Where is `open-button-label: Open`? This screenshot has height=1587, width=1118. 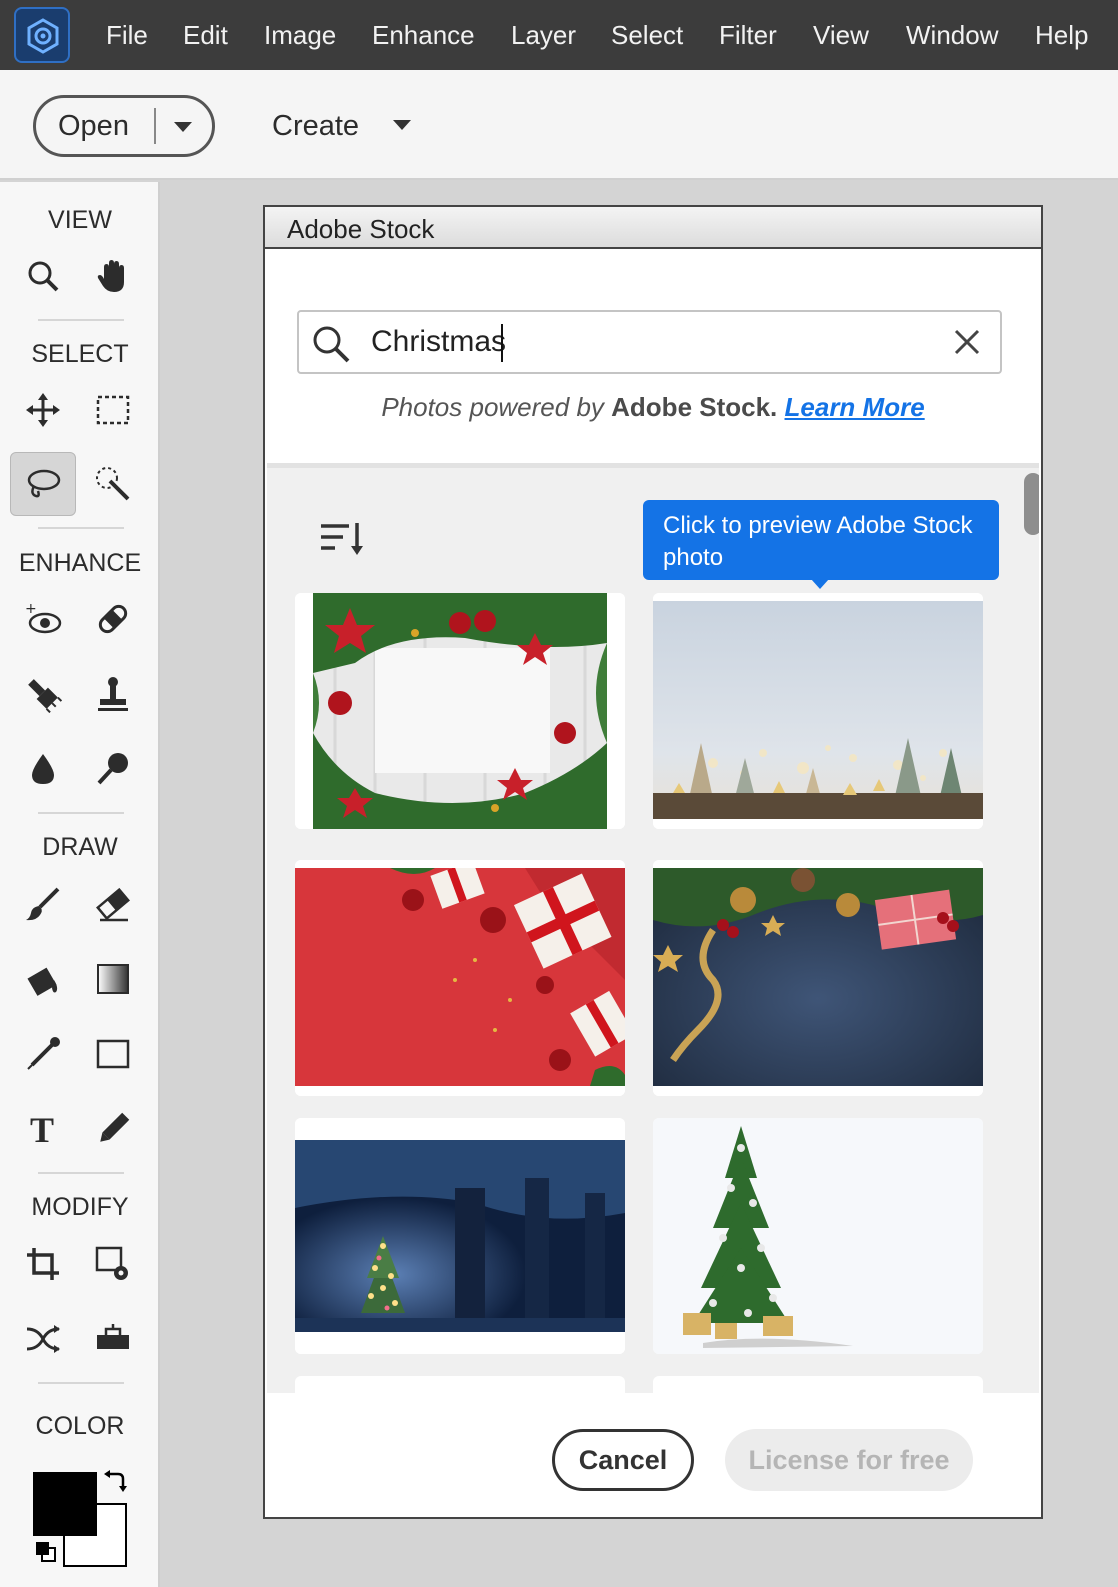 open-button-label: Open is located at coordinates (93, 126).